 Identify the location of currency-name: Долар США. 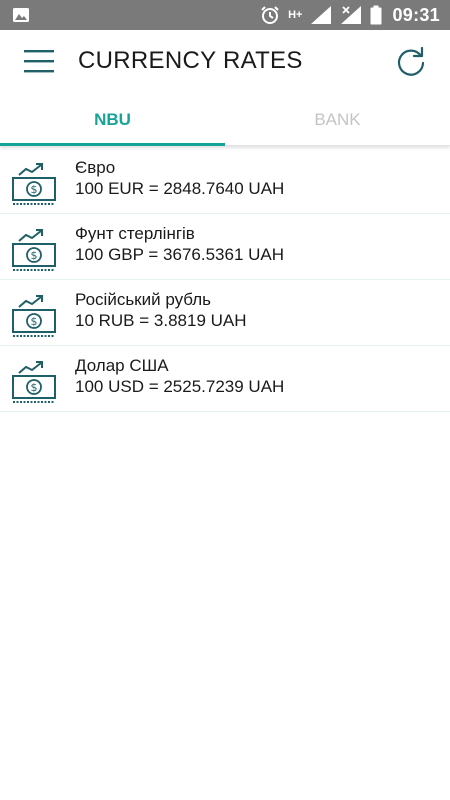
(122, 365).